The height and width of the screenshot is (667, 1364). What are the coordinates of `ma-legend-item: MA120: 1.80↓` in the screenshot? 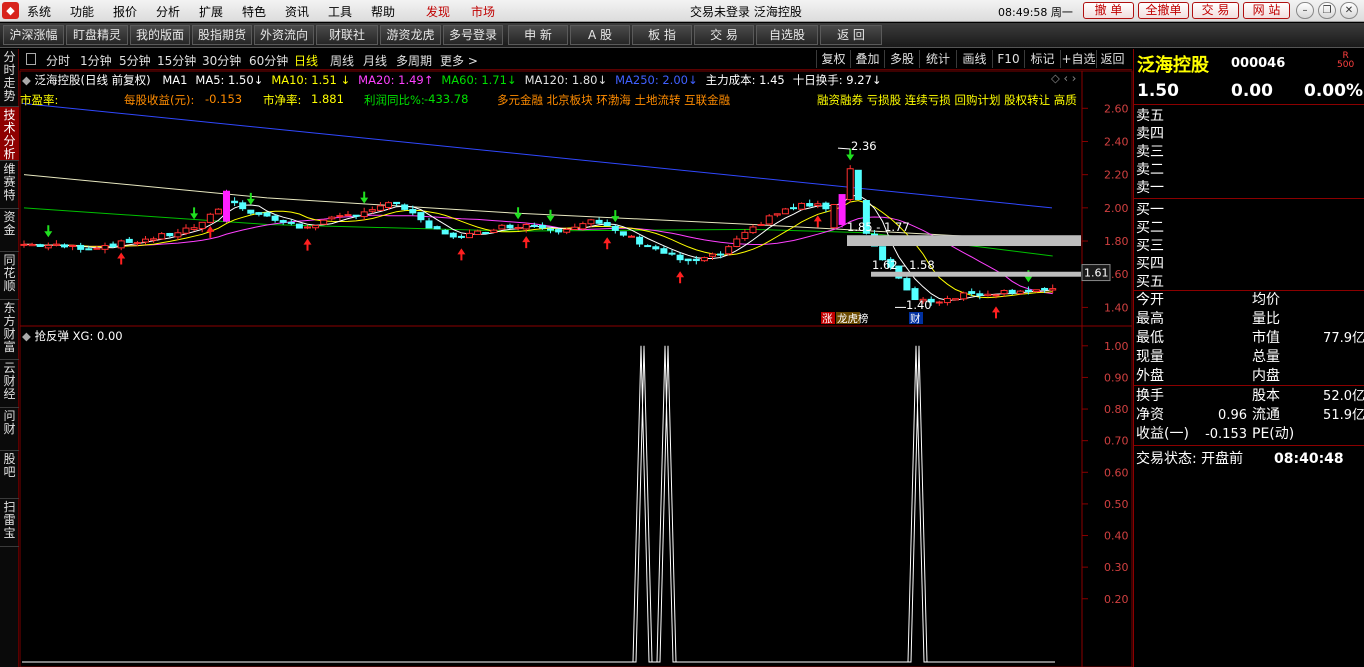 It's located at (566, 80).